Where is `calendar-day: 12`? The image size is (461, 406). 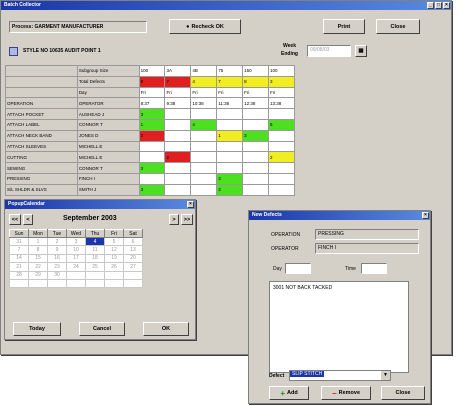
calendar-day: 12 is located at coordinates (114, 250).